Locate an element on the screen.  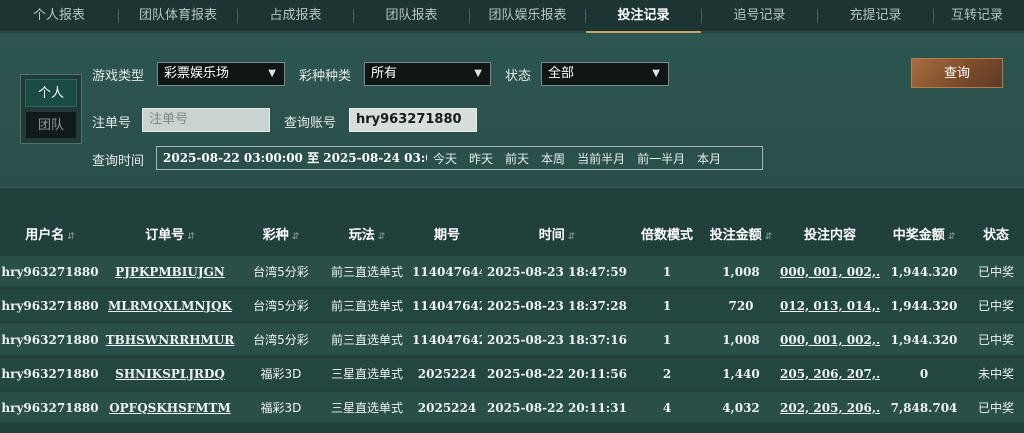
cell-order-number-link: TBHSWNRRHMUR is located at coordinates (170, 340).